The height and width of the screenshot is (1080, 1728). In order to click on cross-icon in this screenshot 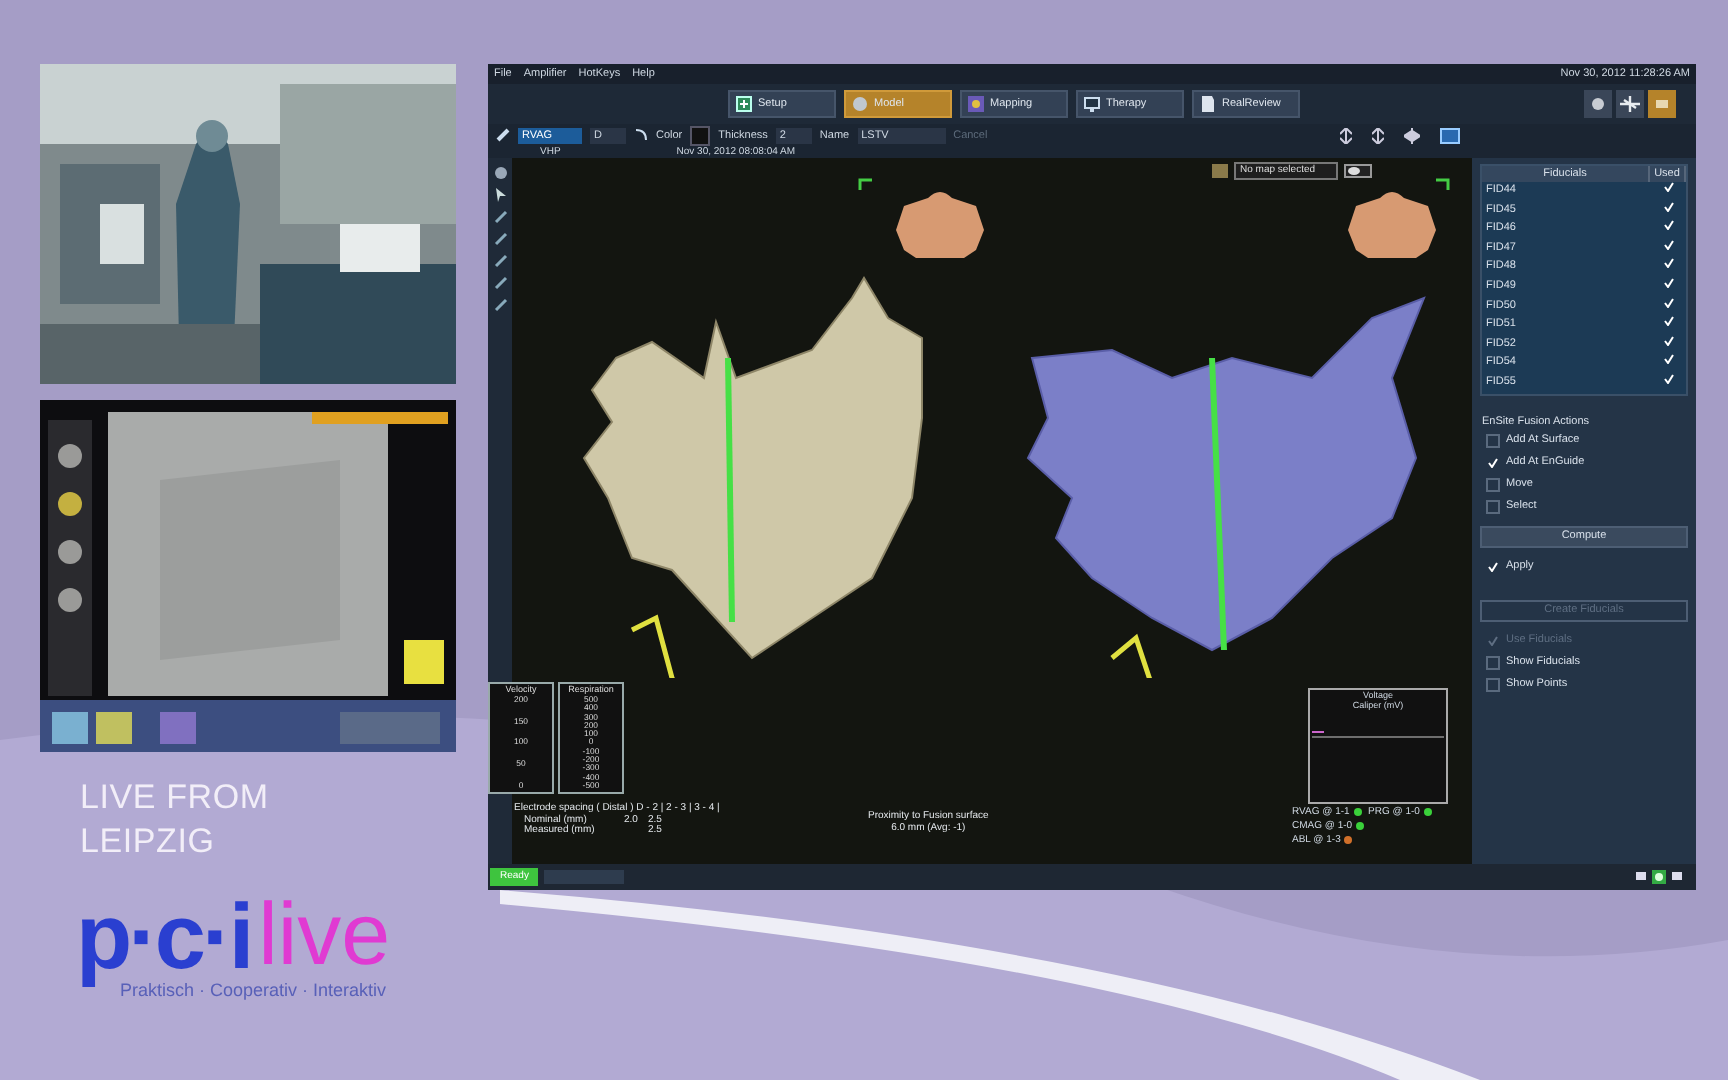, I will do `click(1630, 104)`.